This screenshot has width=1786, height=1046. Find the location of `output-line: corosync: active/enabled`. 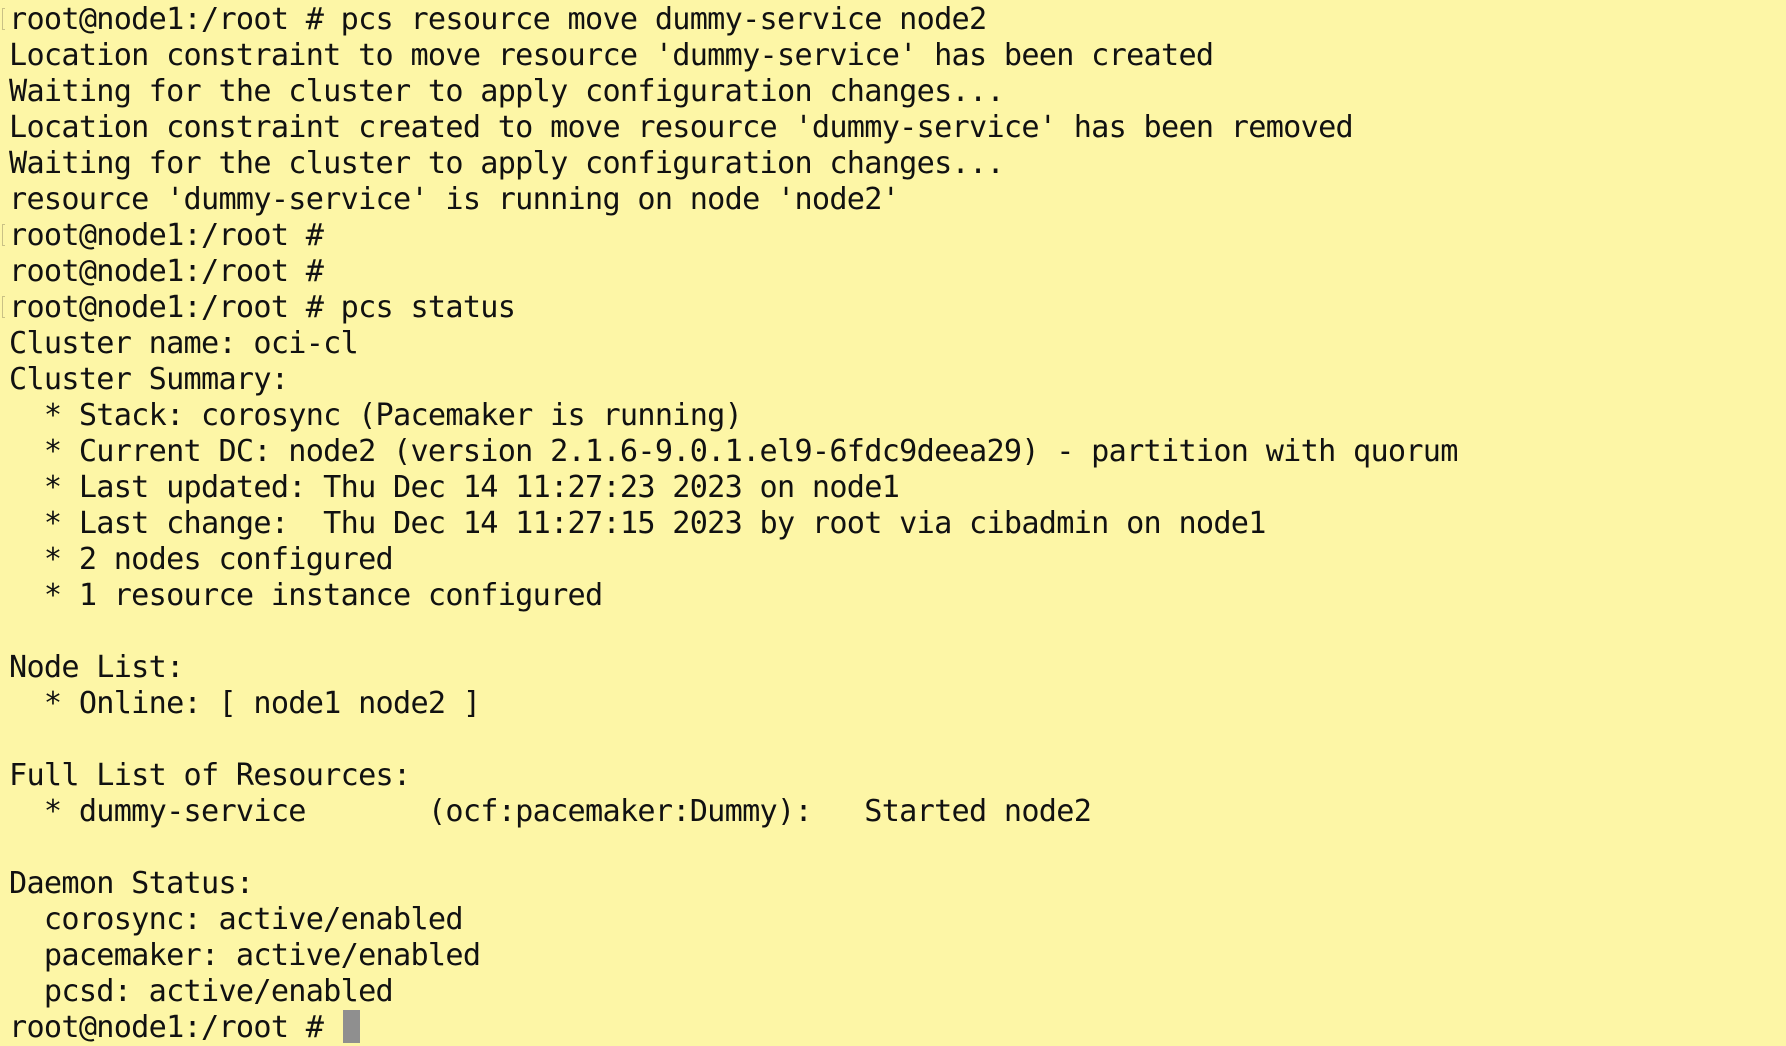

output-line: corosync: active/enabled is located at coordinates (236, 919).